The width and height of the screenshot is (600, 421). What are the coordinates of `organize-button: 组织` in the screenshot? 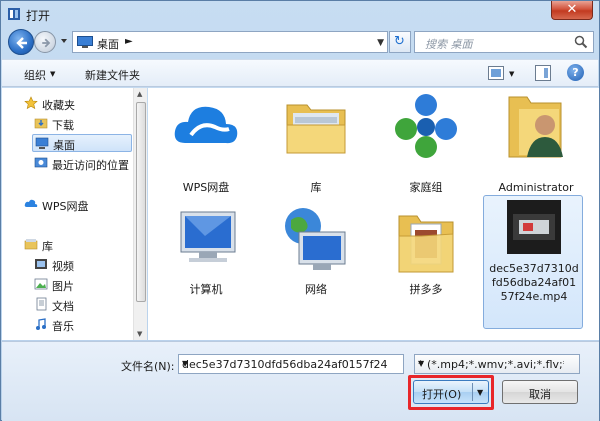 It's located at (35, 75).